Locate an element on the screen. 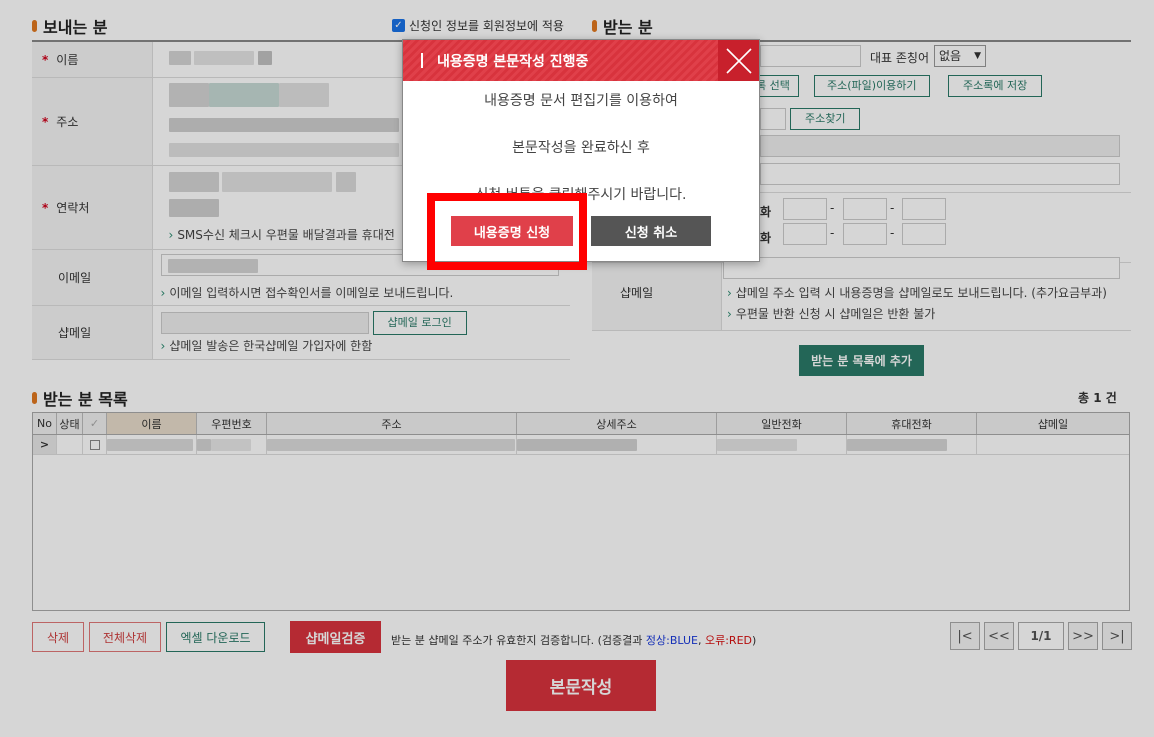  modal-title-bar-icon is located at coordinates (422, 60).